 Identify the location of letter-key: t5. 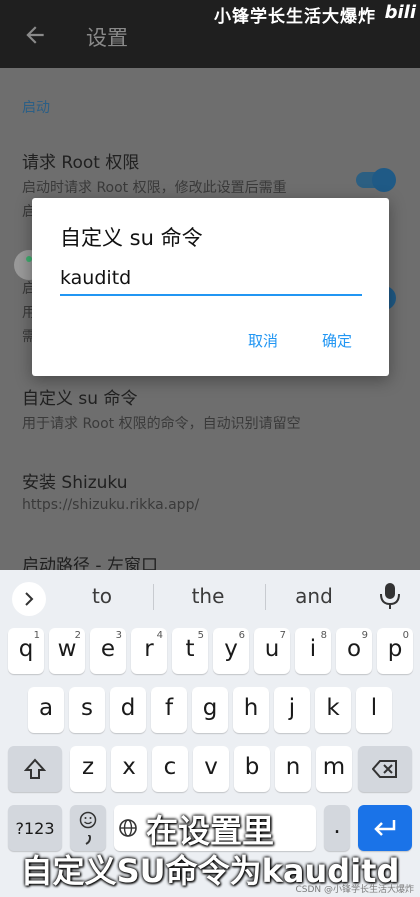
(190, 651).